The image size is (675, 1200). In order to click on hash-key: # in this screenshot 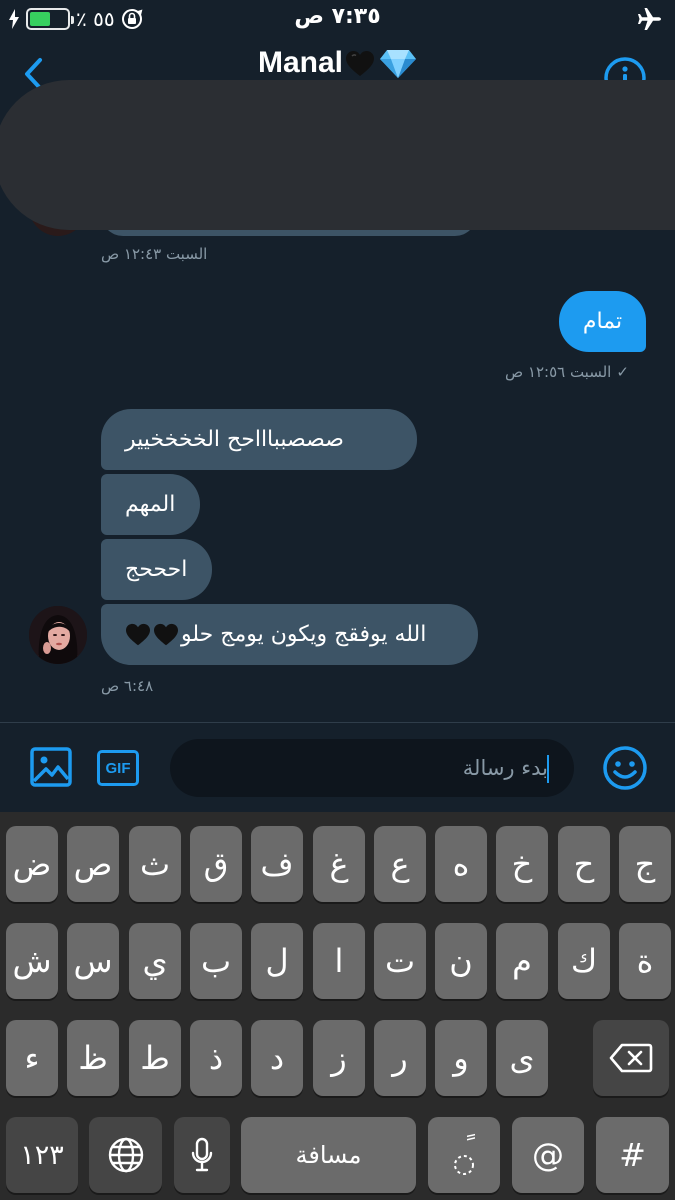, I will do `click(632, 1155)`.